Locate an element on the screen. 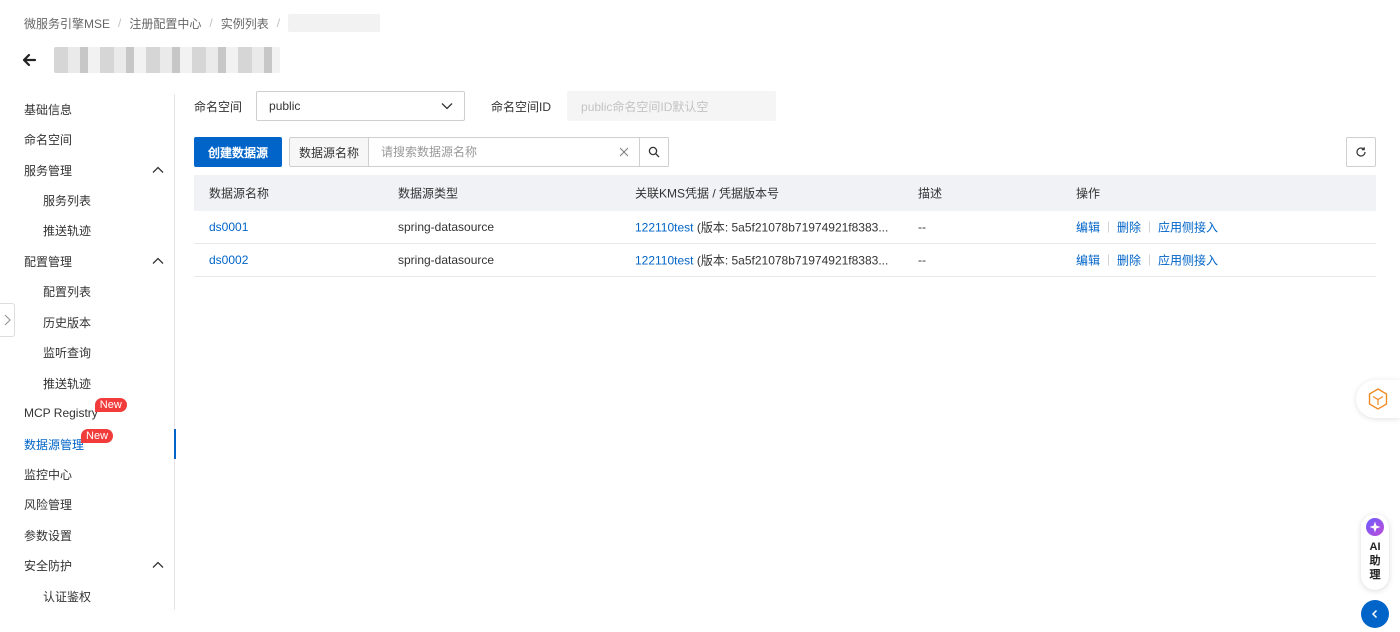 Image resolution: width=1400 pixels, height=632 pixels. namespace-id-input: public命名空间ID默认空 is located at coordinates (672, 106).